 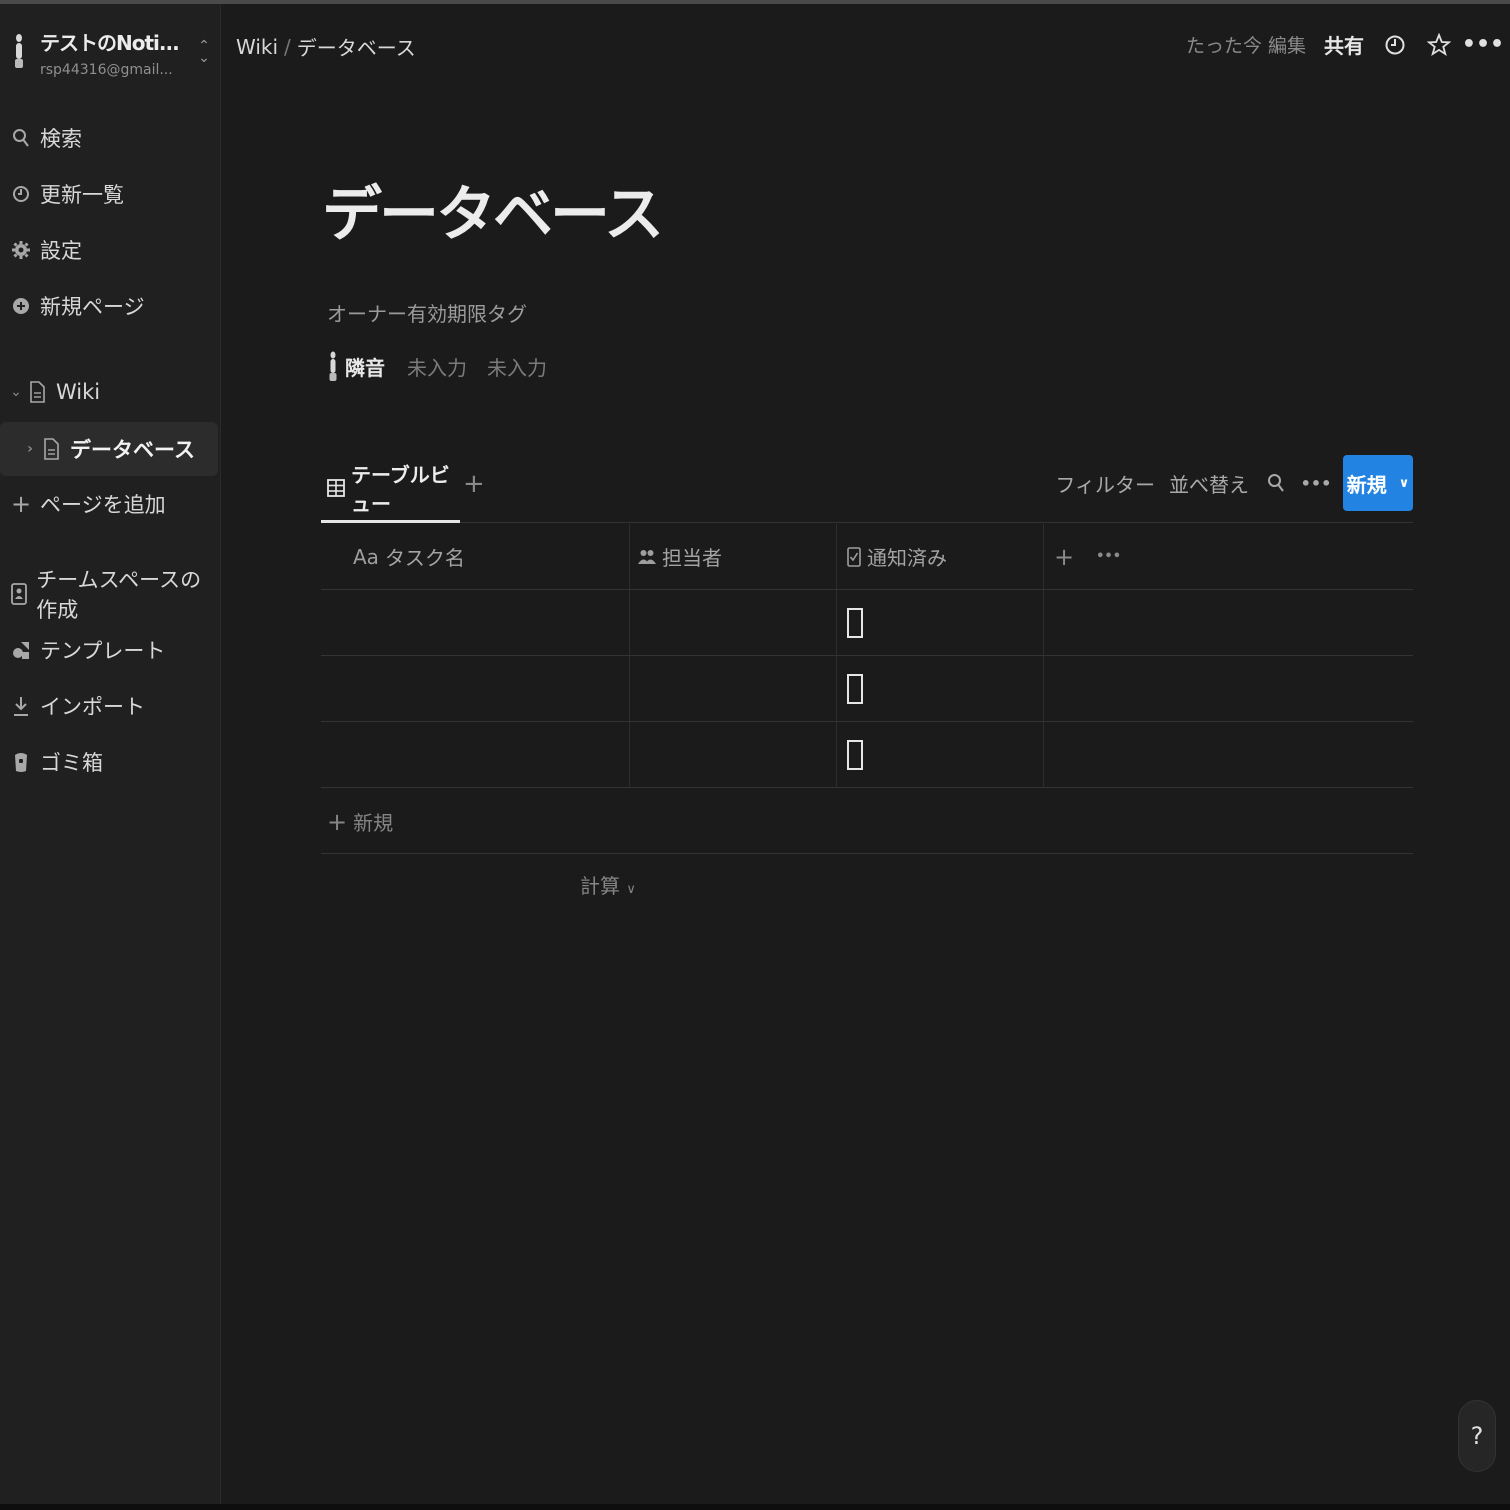 What do you see at coordinates (92, 707) in the screenshot?
I see `sidebar-item-label: インポート` at bounding box center [92, 707].